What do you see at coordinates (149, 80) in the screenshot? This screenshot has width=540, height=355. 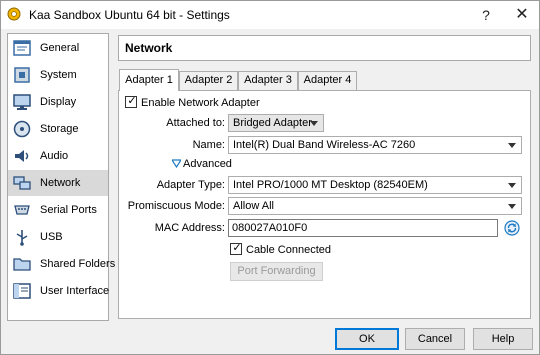 I see `tab-adapter-1: Adapter 1` at bounding box center [149, 80].